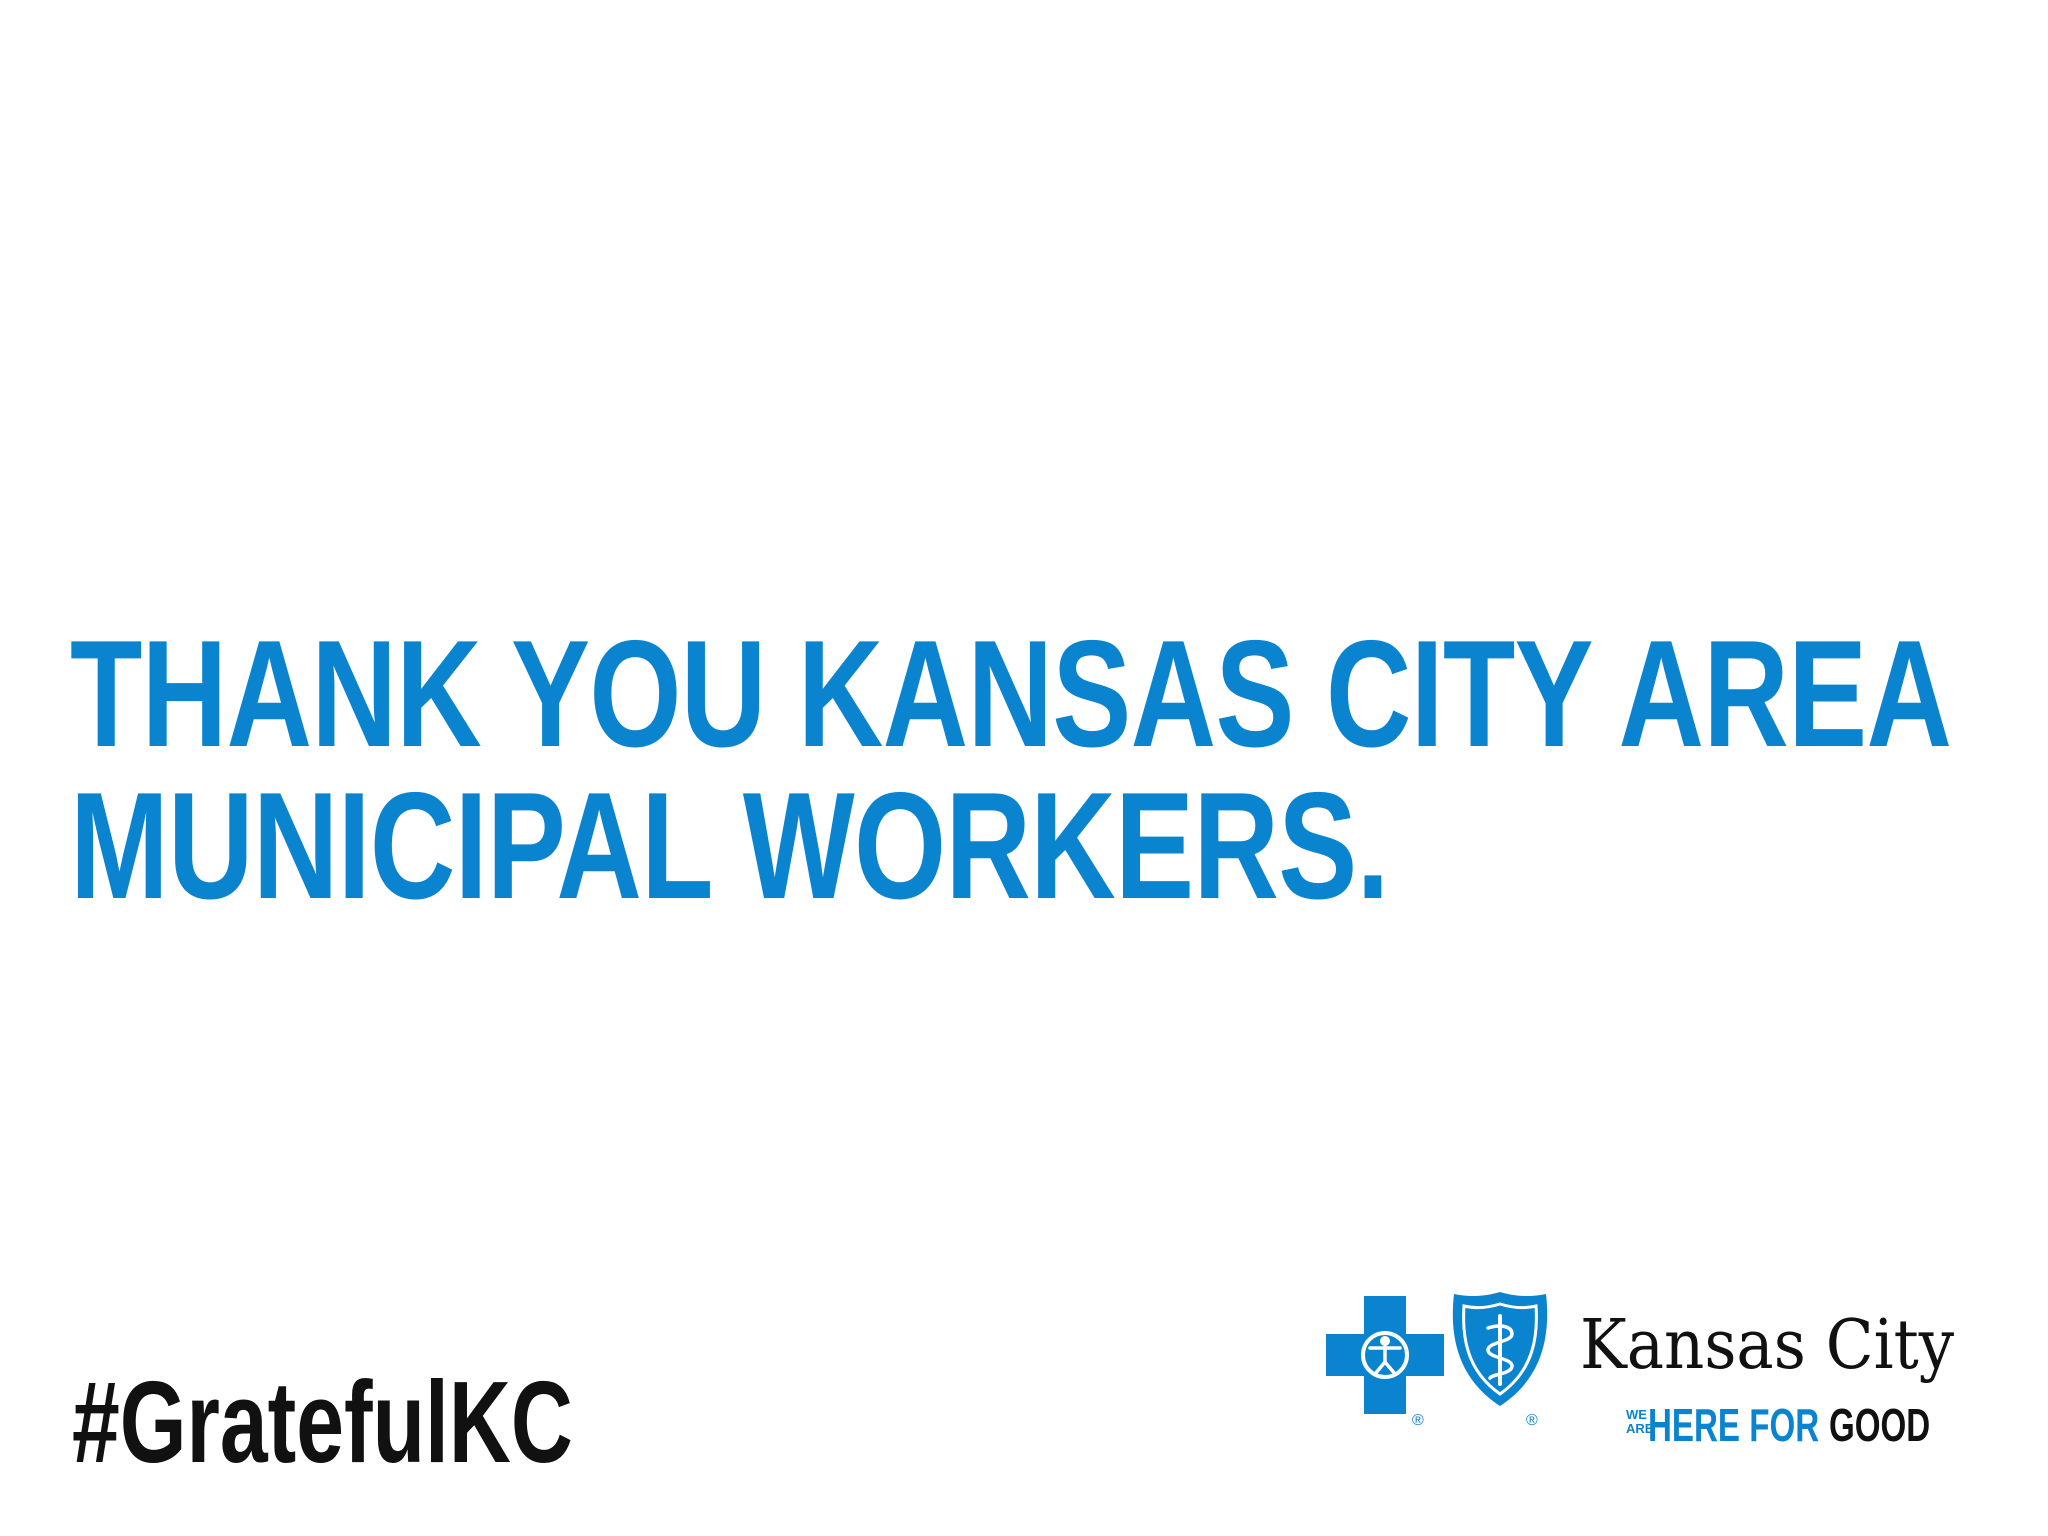 This screenshot has width=2048, height=1536. Describe the element at coordinates (1880, 1425) in the screenshot. I see `tagline-good: GOOD` at that location.